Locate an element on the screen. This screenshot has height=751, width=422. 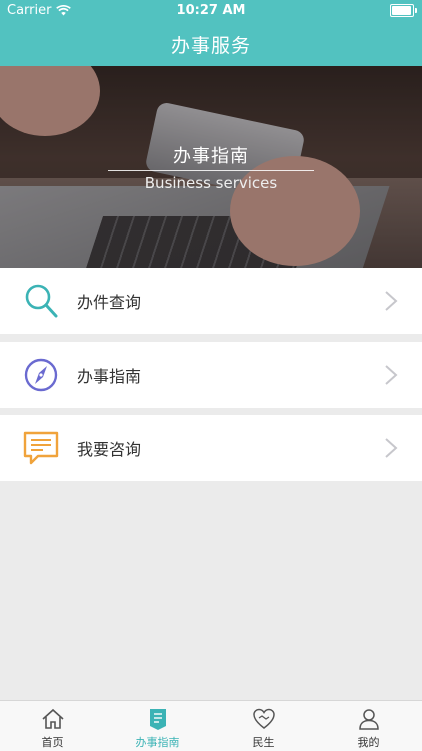
tab-mine: 我的 is located at coordinates (368, 726).